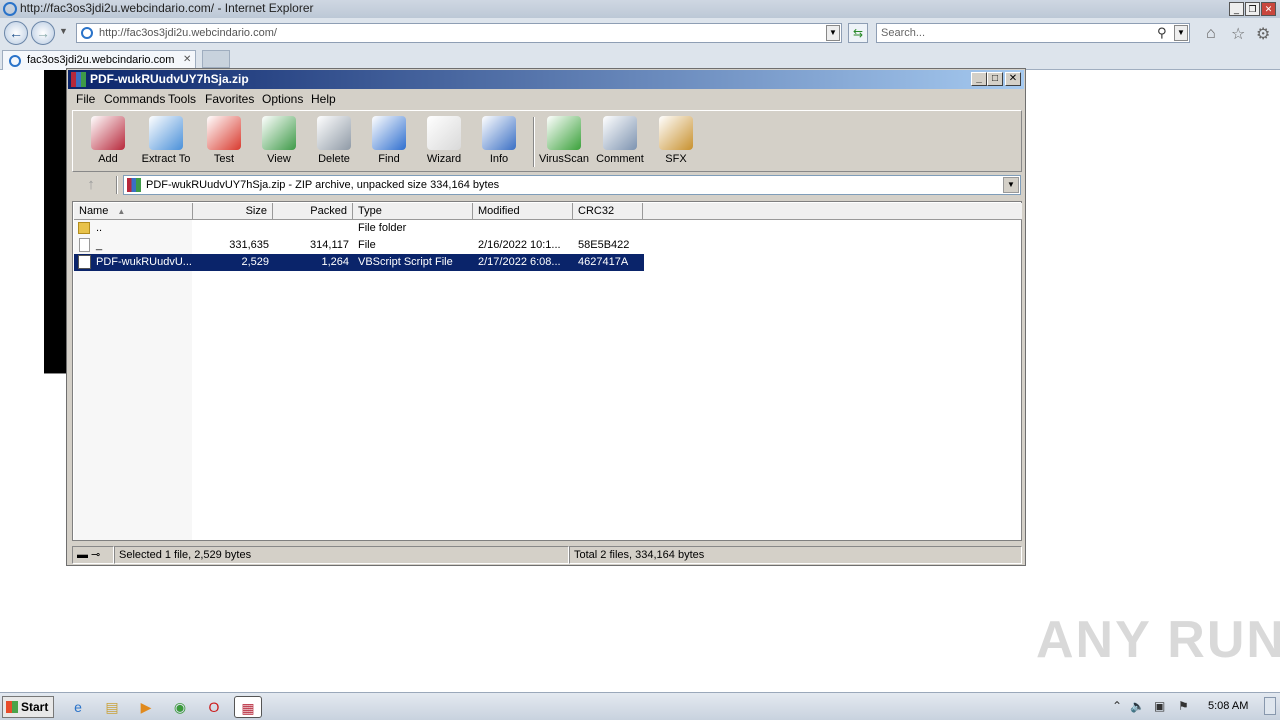 This screenshot has width=1280, height=720. I want to click on winrar-close-button: ✕, so click(1013, 79).